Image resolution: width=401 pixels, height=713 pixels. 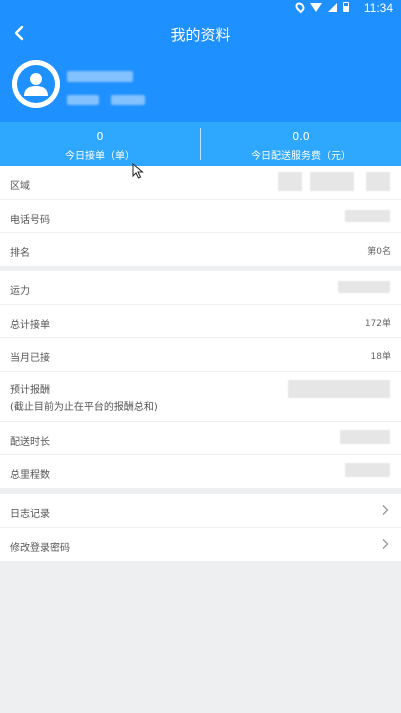 I want to click on estimated-pay-note: (截止目前为止在平台的报酬总和), so click(x=84, y=407).